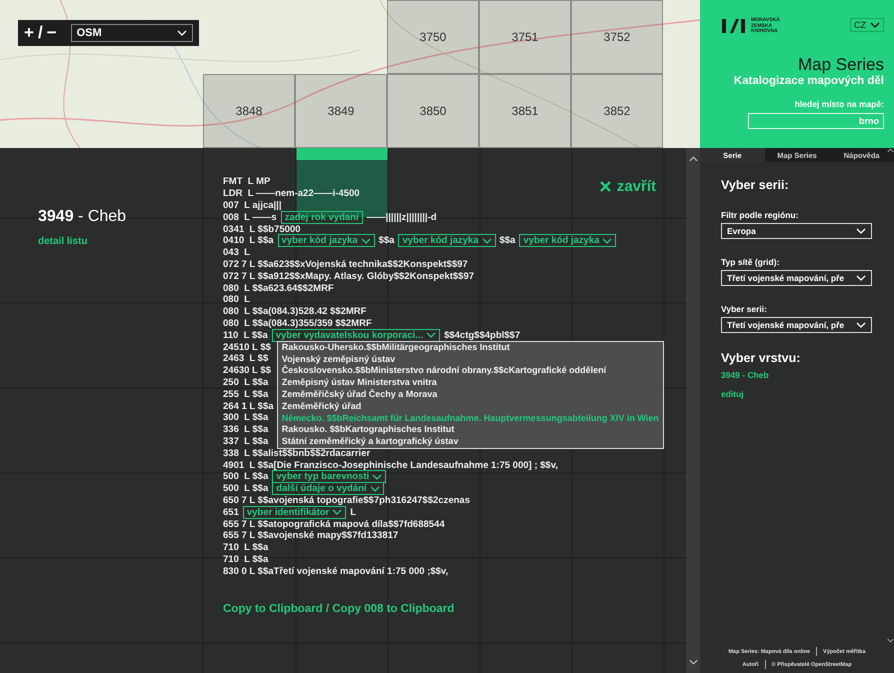 The image size is (894, 673). Describe the element at coordinates (346, 500) in the screenshot. I see `marc-text: 650 7 L $$avojenská topografie$$7ph316247$$2czenas` at that location.